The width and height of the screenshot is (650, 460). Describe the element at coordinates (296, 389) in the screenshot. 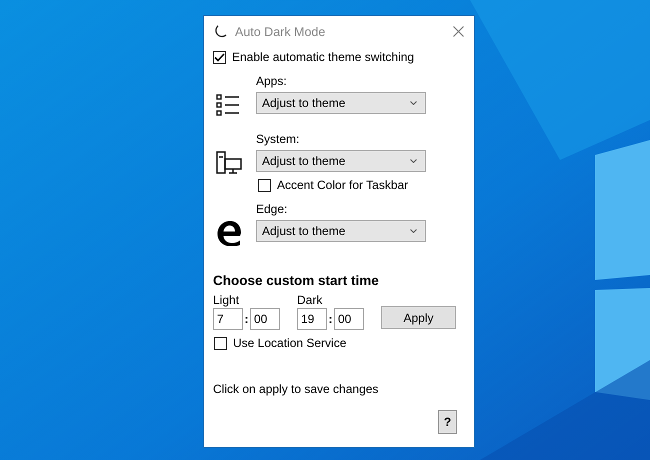

I see `hint-text: Click on apply to save changes` at that location.